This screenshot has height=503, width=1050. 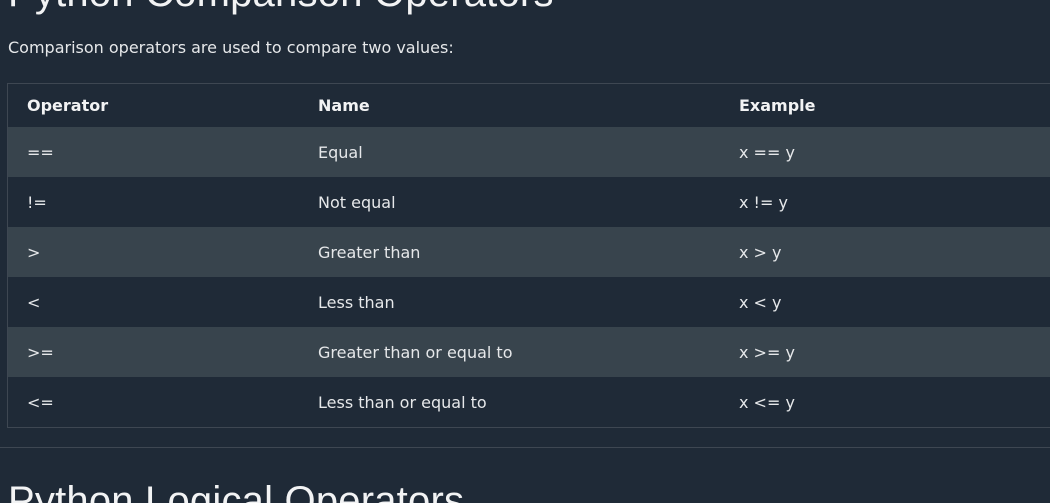 I want to click on cell-example: x >= y, so click(x=767, y=352).